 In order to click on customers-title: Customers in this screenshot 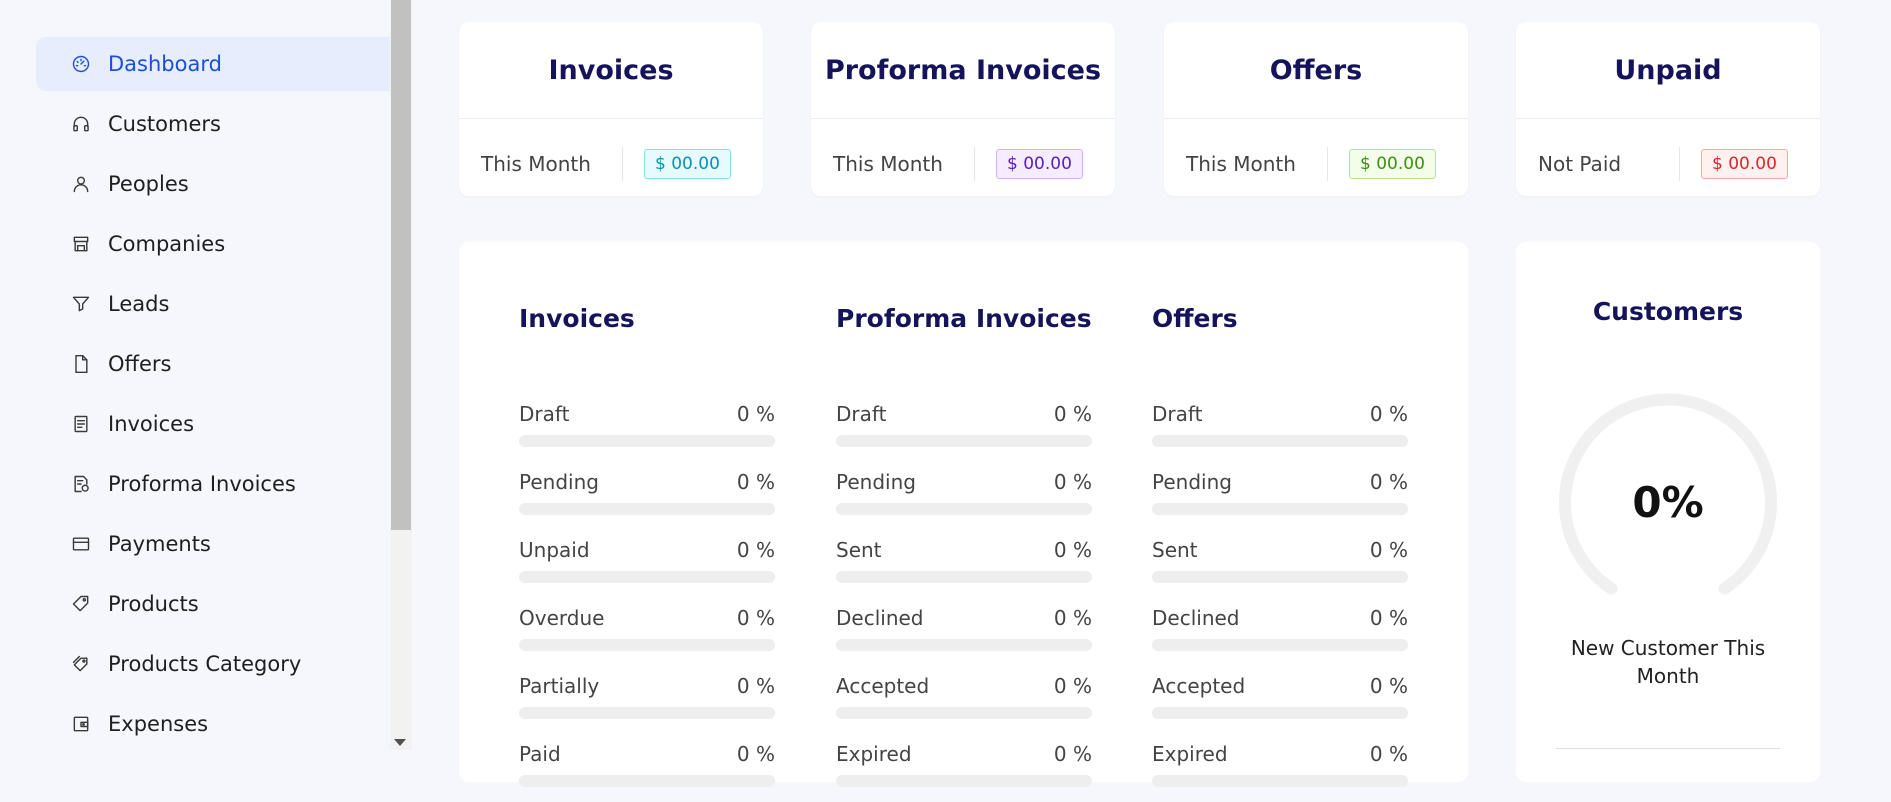, I will do `click(1668, 311)`.